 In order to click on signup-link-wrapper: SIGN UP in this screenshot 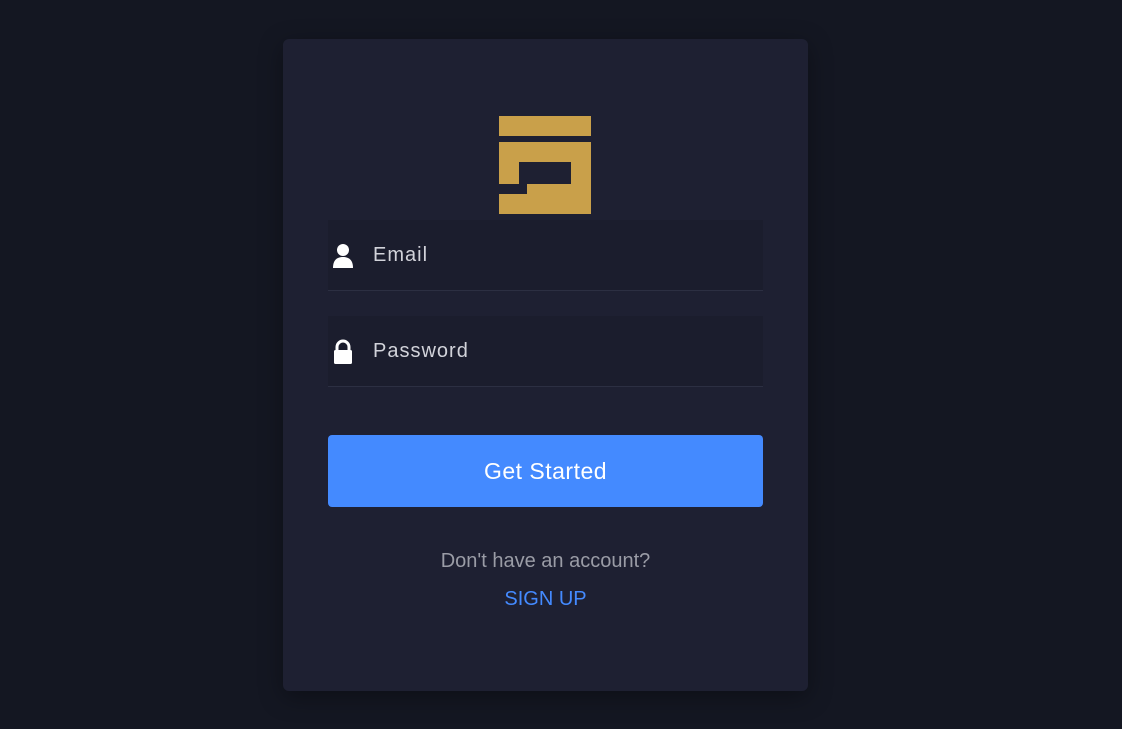, I will do `click(545, 599)`.